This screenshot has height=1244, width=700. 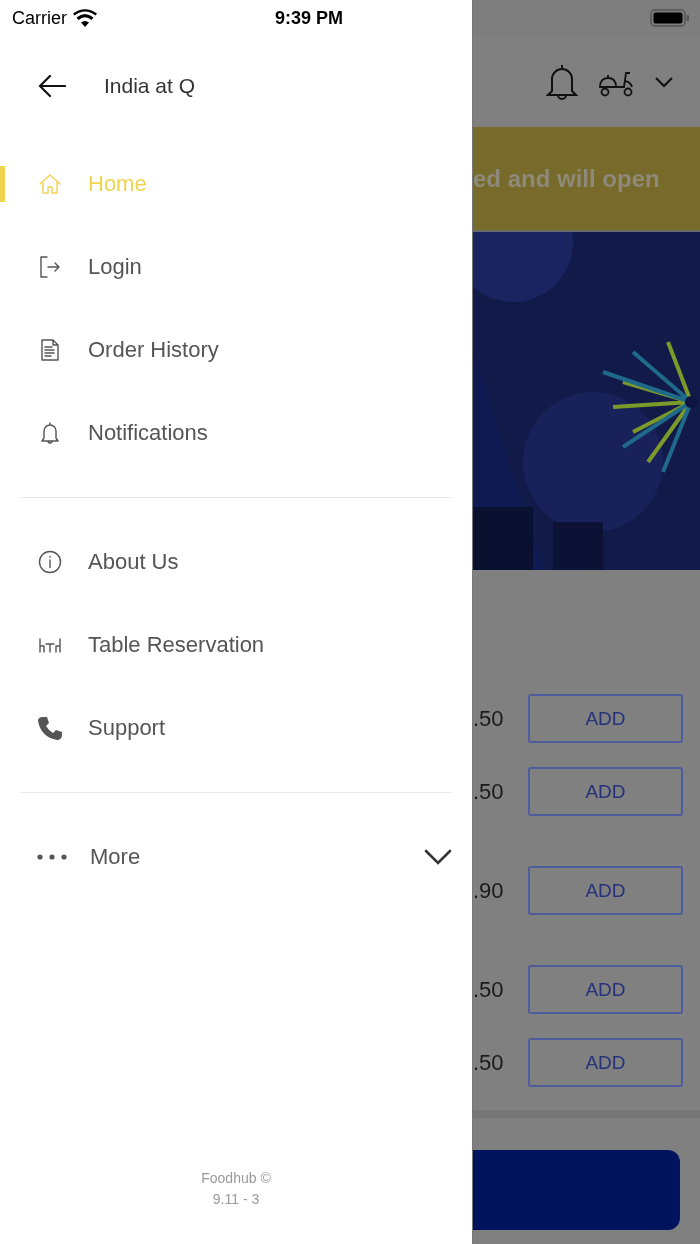 What do you see at coordinates (150, 86) in the screenshot?
I see `restaurant-title: India at Q` at bounding box center [150, 86].